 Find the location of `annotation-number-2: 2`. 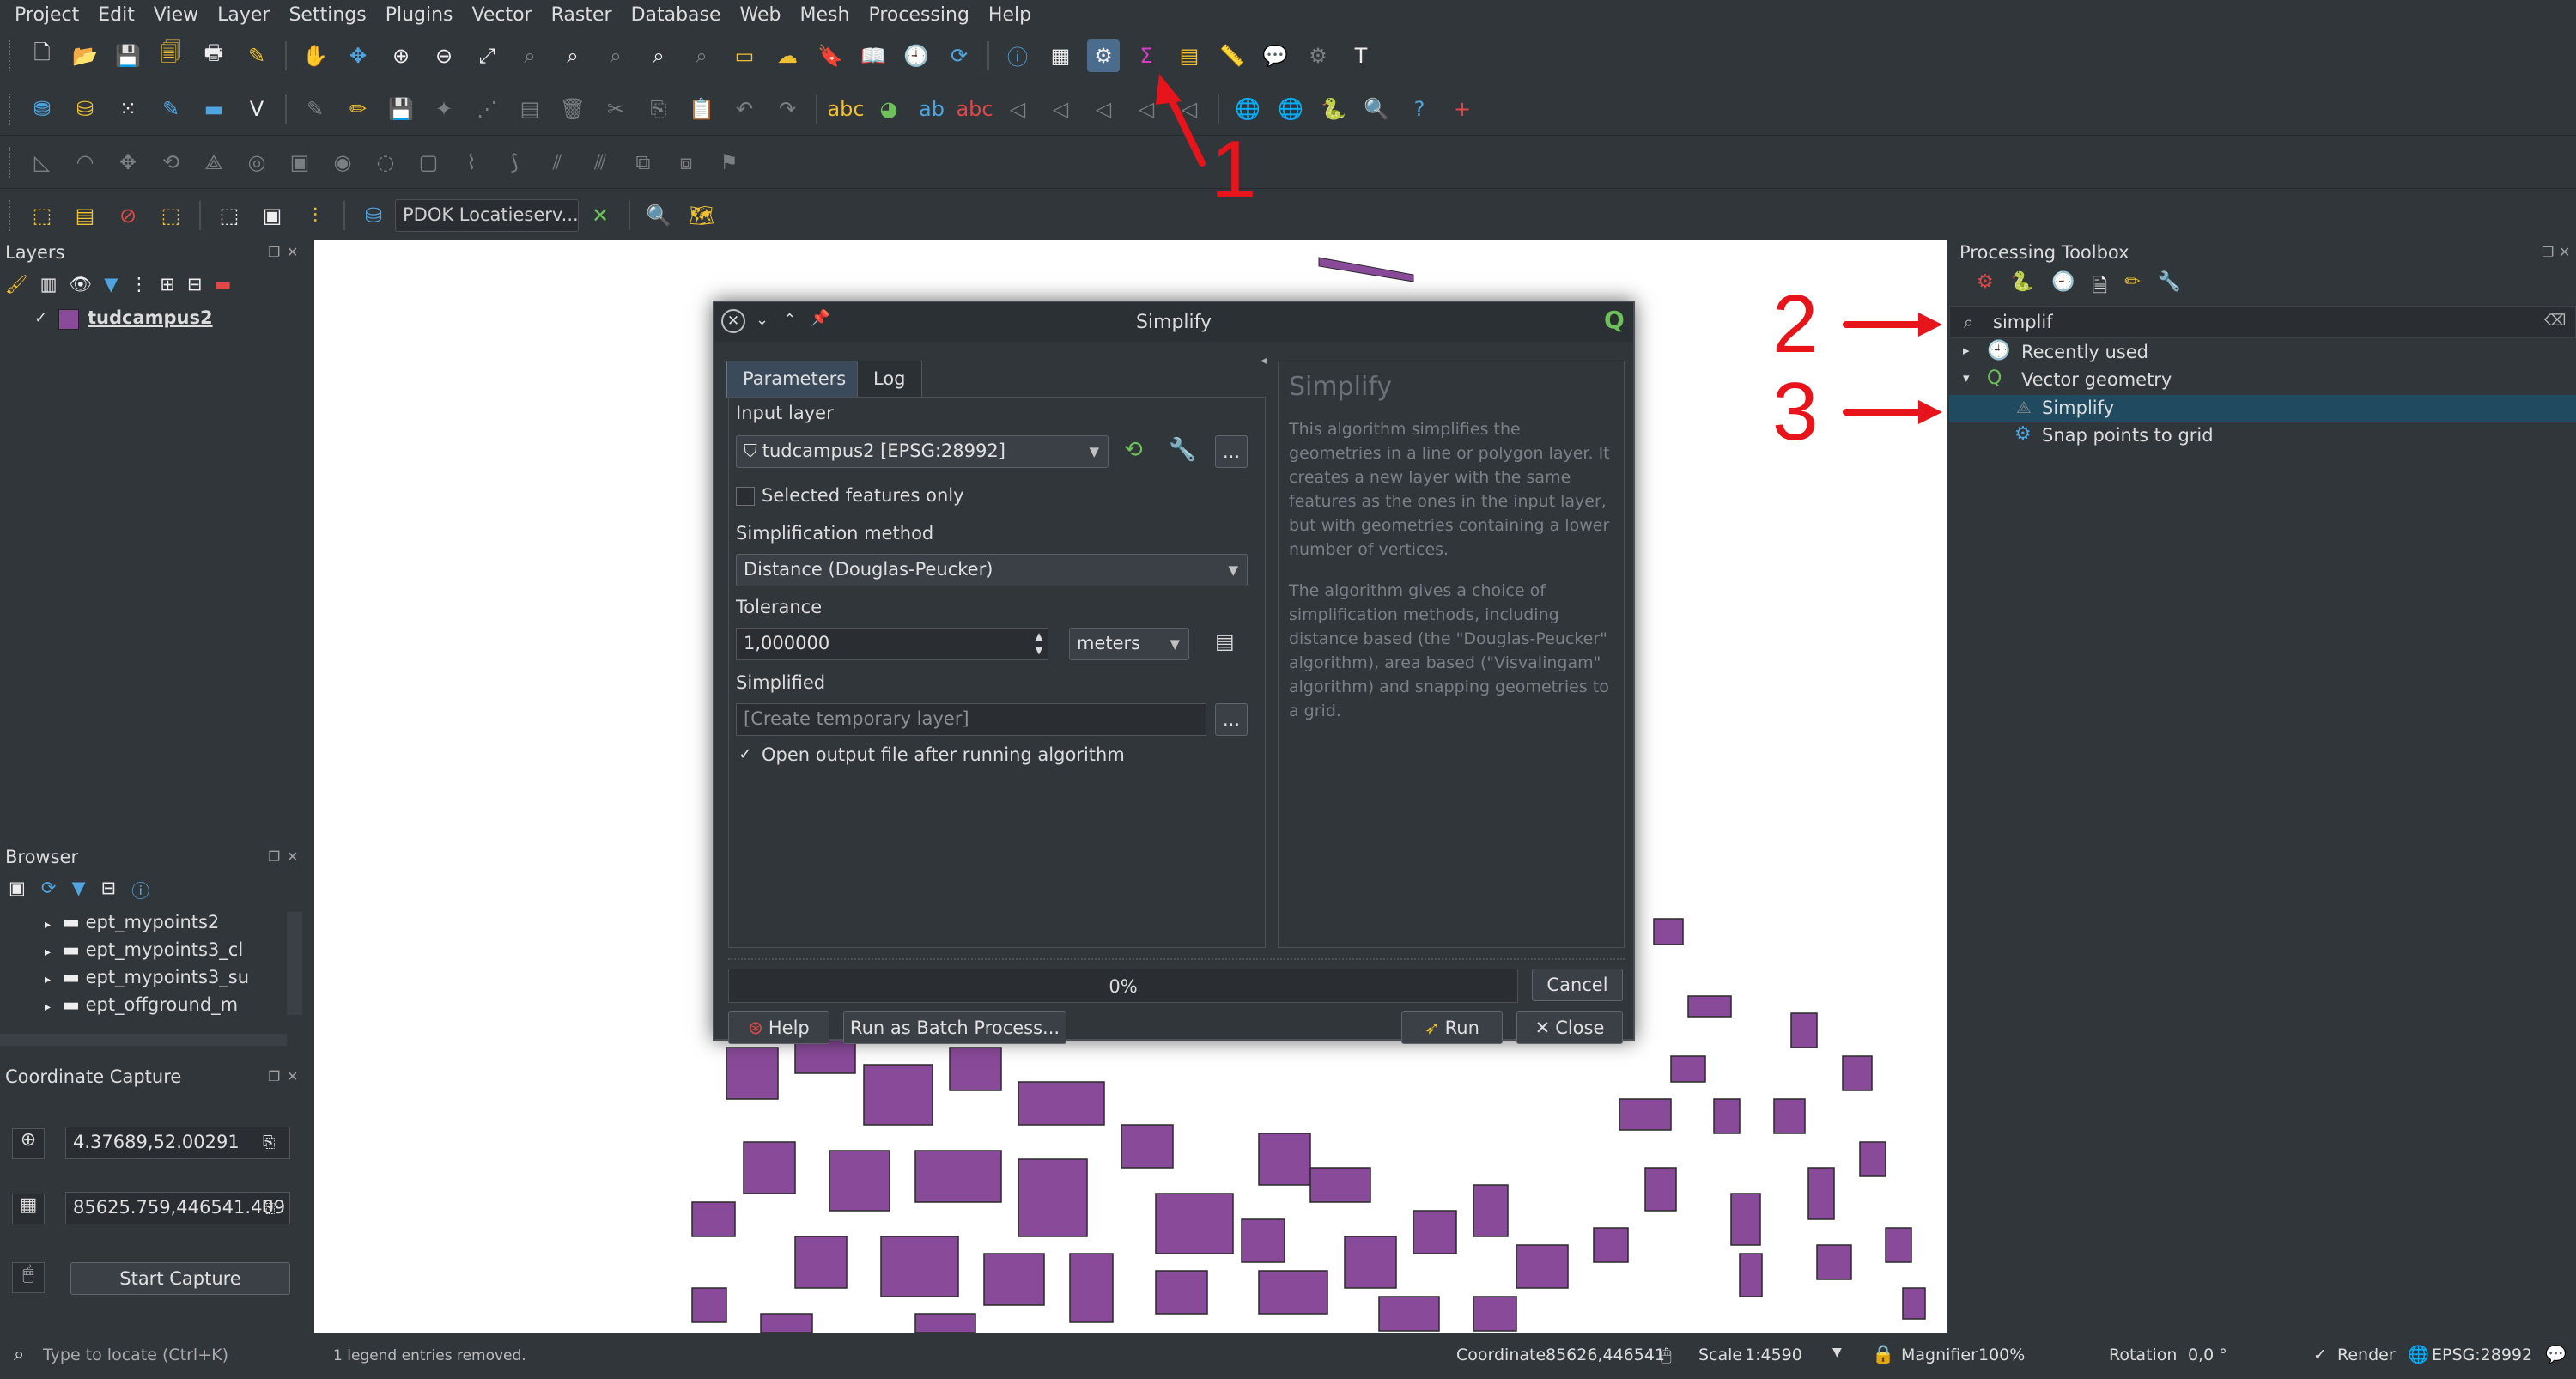

annotation-number-2: 2 is located at coordinates (1795, 324).